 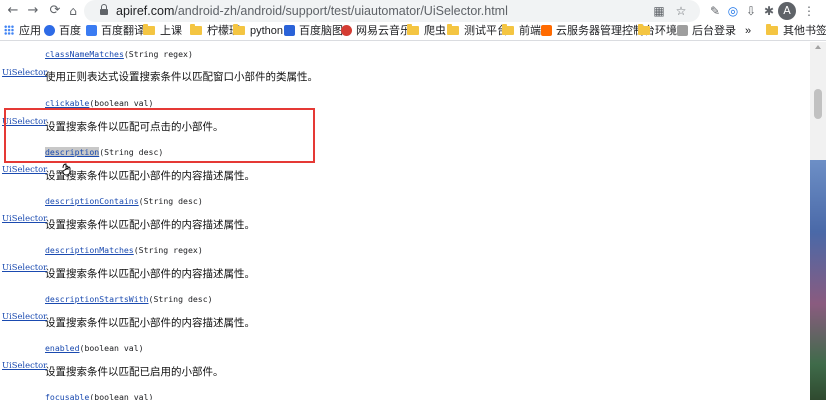 I want to click on method-signature: descriptionMatches(String regex), so click(x=124, y=250).